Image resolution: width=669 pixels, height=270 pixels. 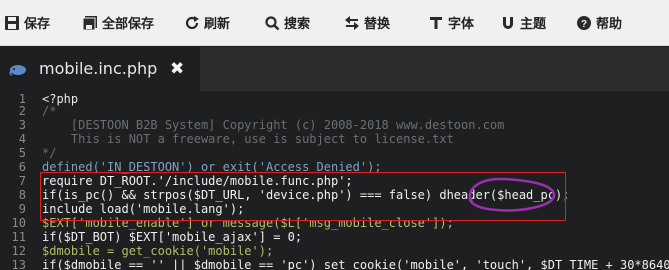 I want to click on tab-mobile-inc-php: mobile.inc.php ✖, so click(x=100, y=69).